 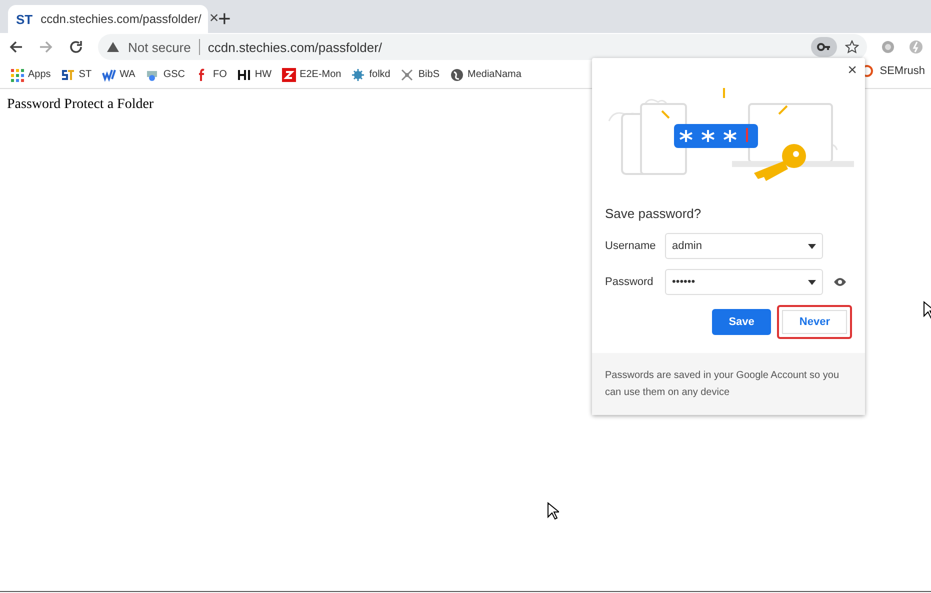 What do you see at coordinates (243, 75) in the screenshot?
I see `h-logo-icon` at bounding box center [243, 75].